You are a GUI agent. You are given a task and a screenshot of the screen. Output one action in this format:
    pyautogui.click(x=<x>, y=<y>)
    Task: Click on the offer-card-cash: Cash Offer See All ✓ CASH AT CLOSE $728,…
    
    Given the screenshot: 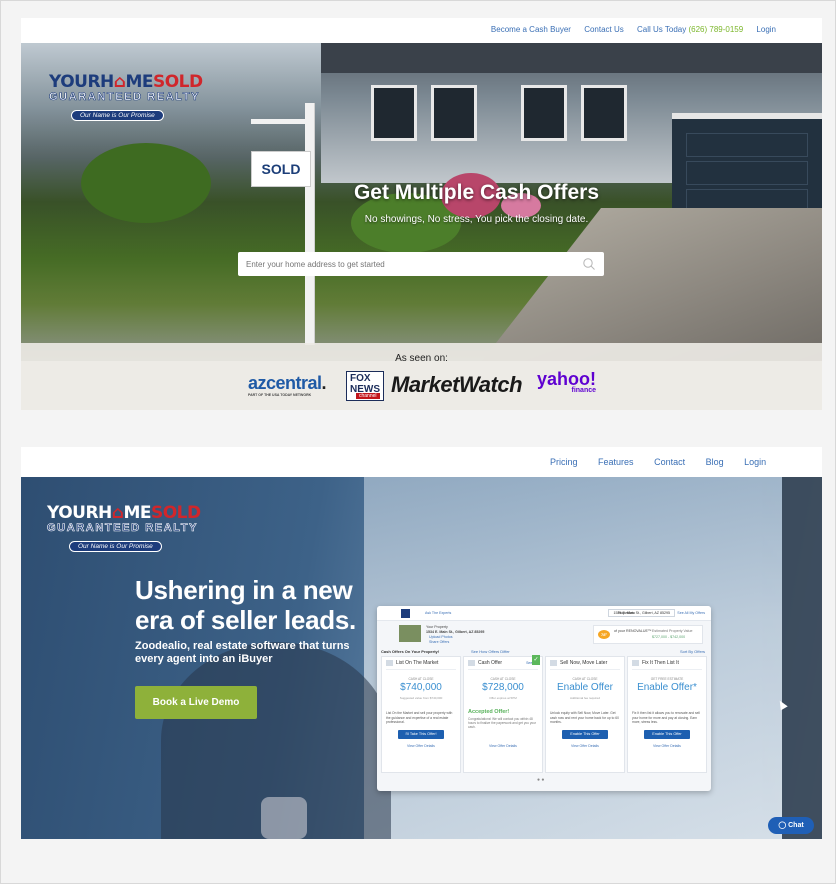 What is the action you would take?
    pyautogui.click(x=503, y=714)
    